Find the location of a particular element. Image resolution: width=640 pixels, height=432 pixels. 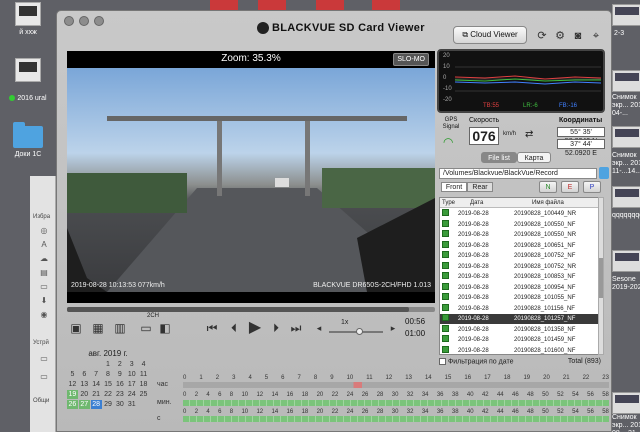

table-row: 2019-08-28 20190828_101257_NF is located at coordinates (519, 319).